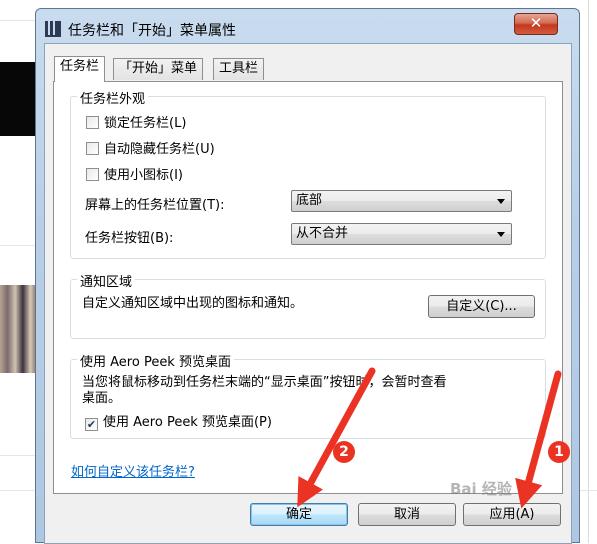 This screenshot has width=597, height=544. I want to click on annotation-badge-1: 1, so click(559, 452).